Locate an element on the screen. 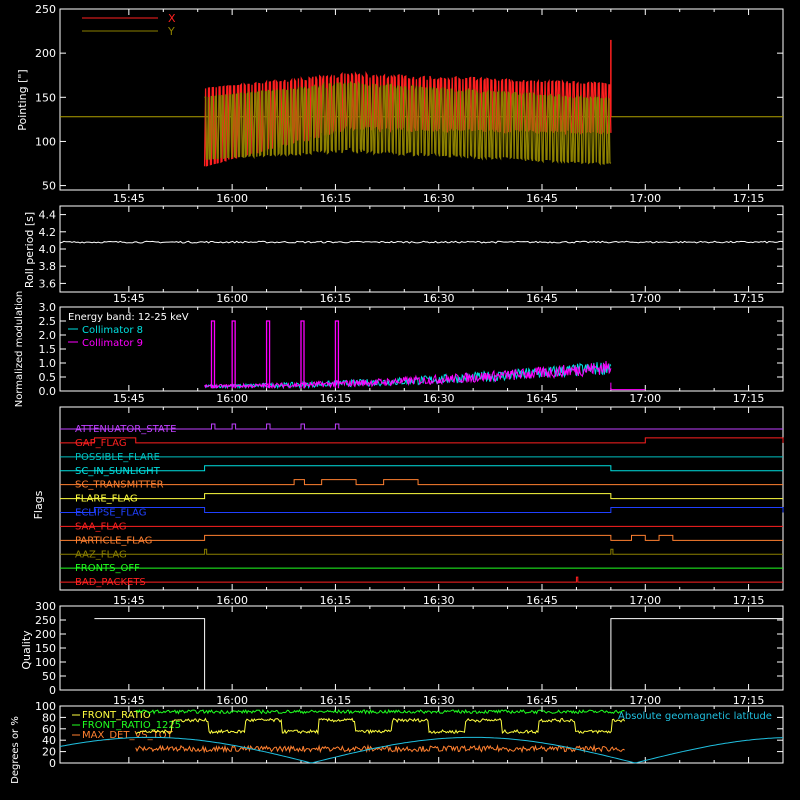 The width and height of the screenshot is (800, 800). flag-label: GAP_FLAG is located at coordinates (101, 443).